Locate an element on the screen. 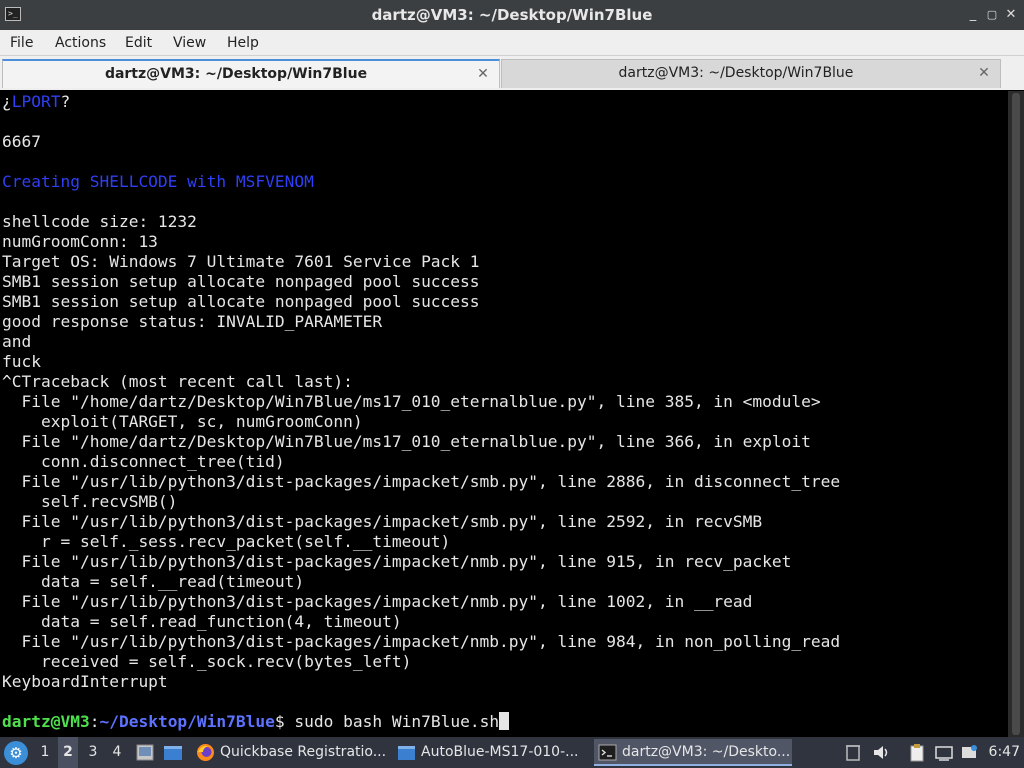 The image size is (1024, 768). output-line: received = self._sock.recv(bytes_left) is located at coordinates (226, 661).